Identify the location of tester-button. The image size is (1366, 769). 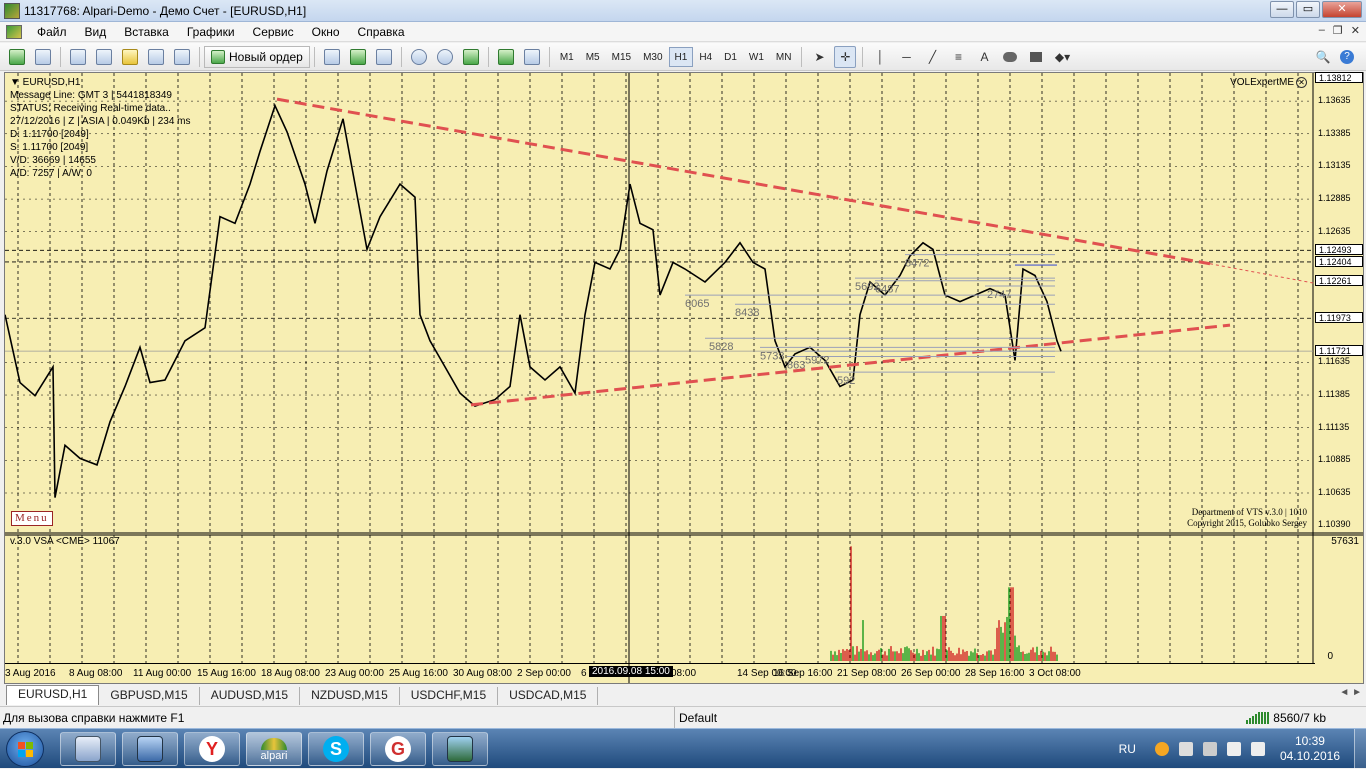
(156, 57).